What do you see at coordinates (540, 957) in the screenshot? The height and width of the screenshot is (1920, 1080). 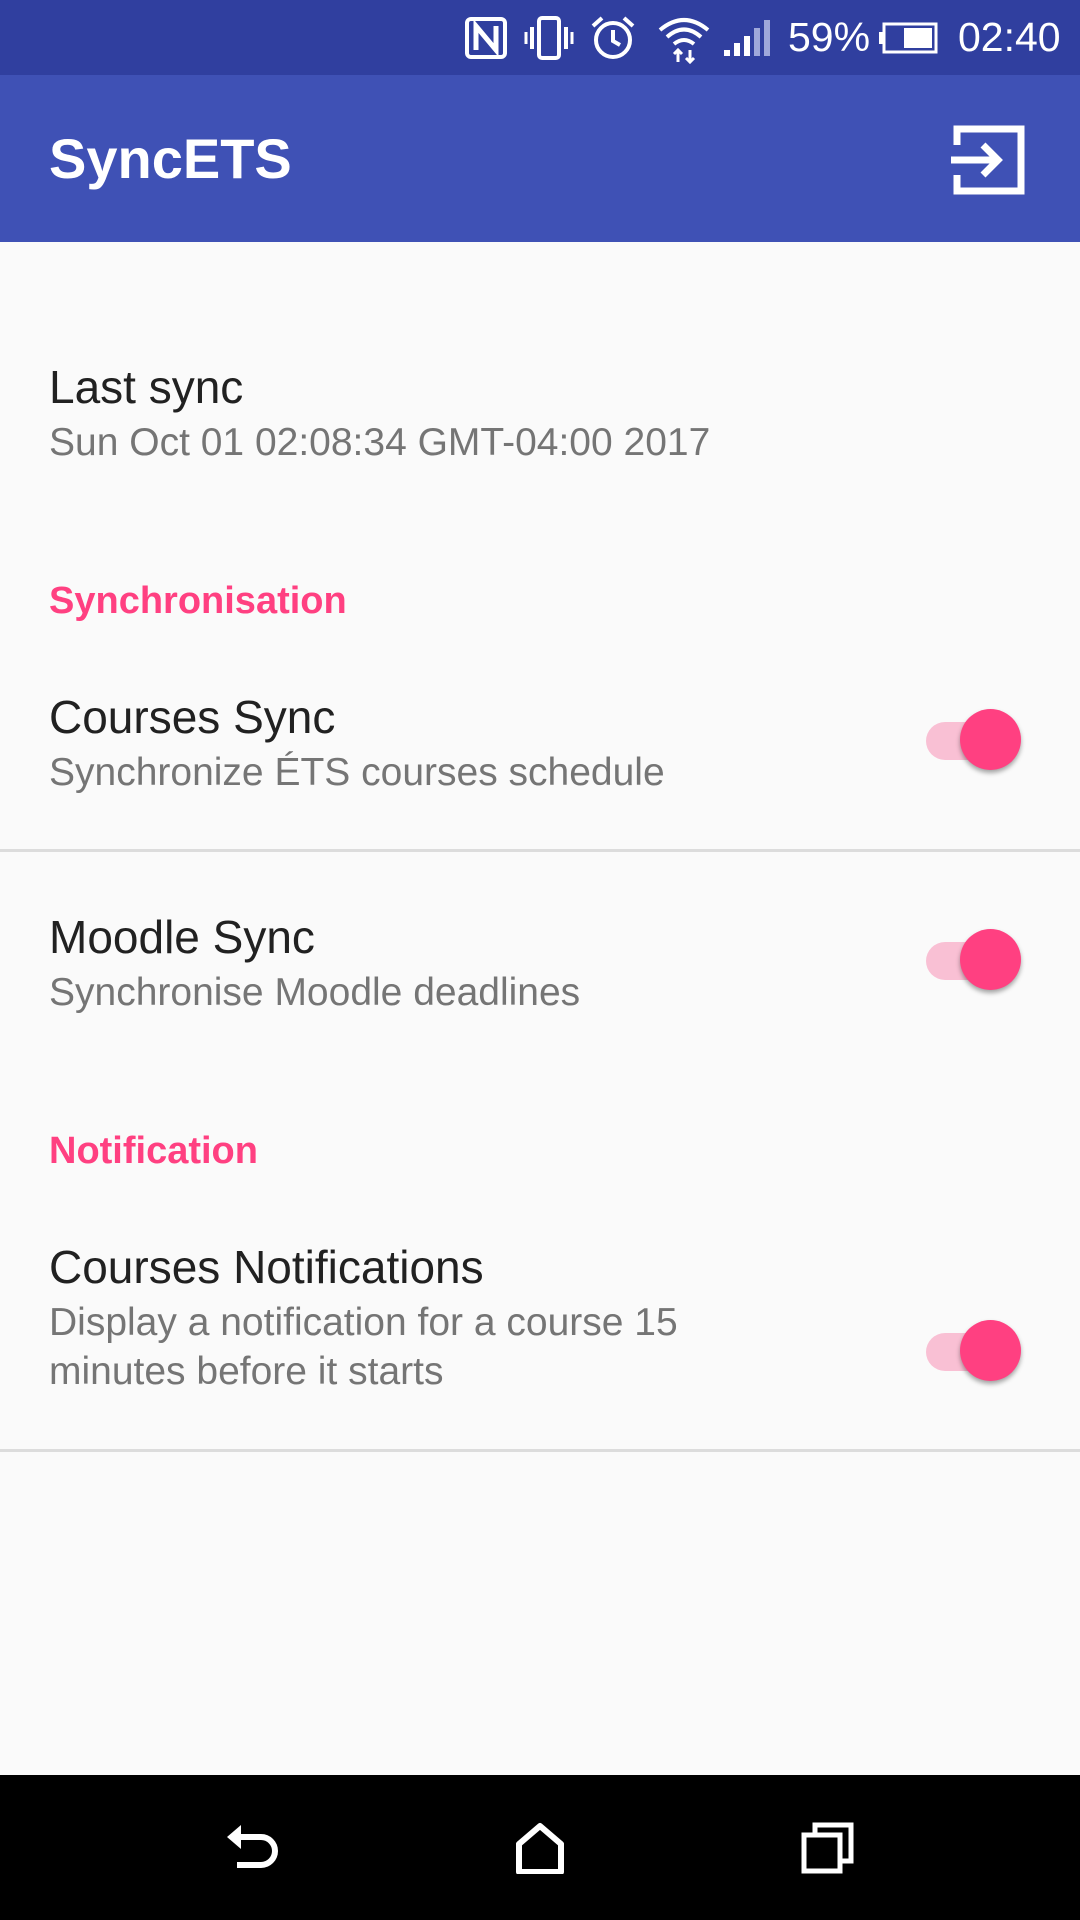 I see `moodle-sync-item: Moodle Sync Synchronise Moodle deadlines` at bounding box center [540, 957].